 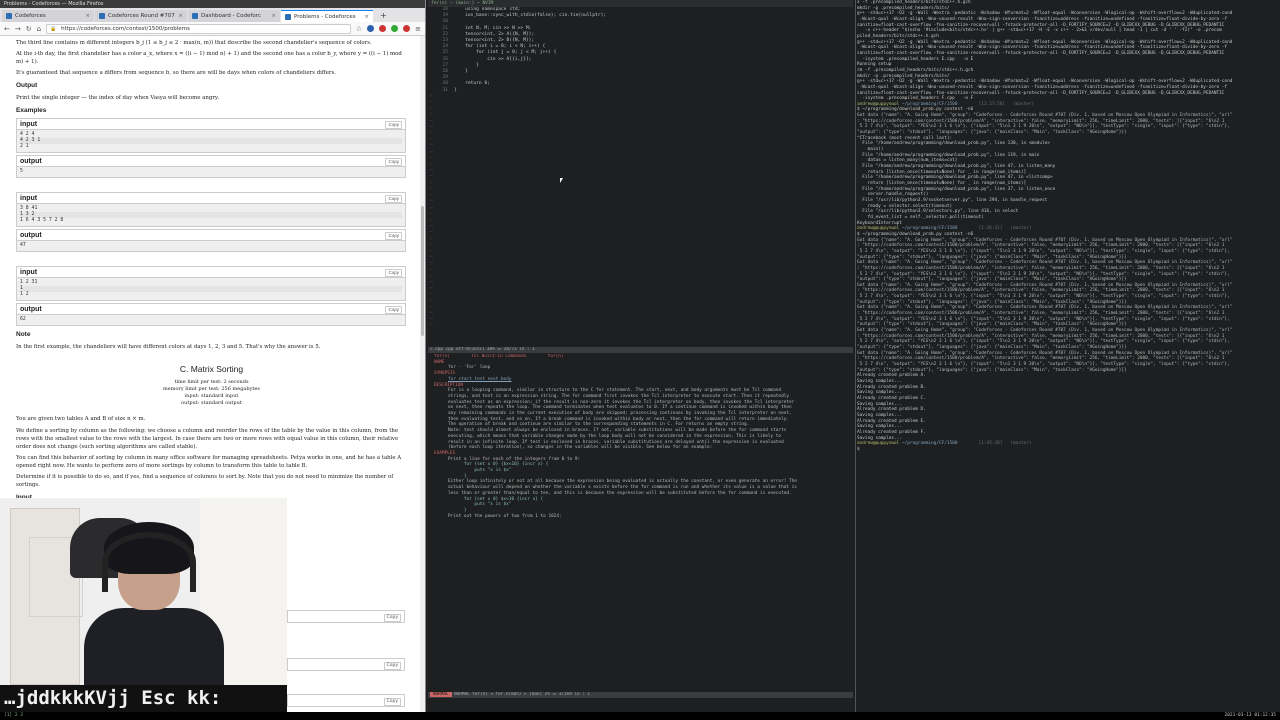 I want to click on workspace-indicator: [1] 2 3, so click(x=13, y=716).